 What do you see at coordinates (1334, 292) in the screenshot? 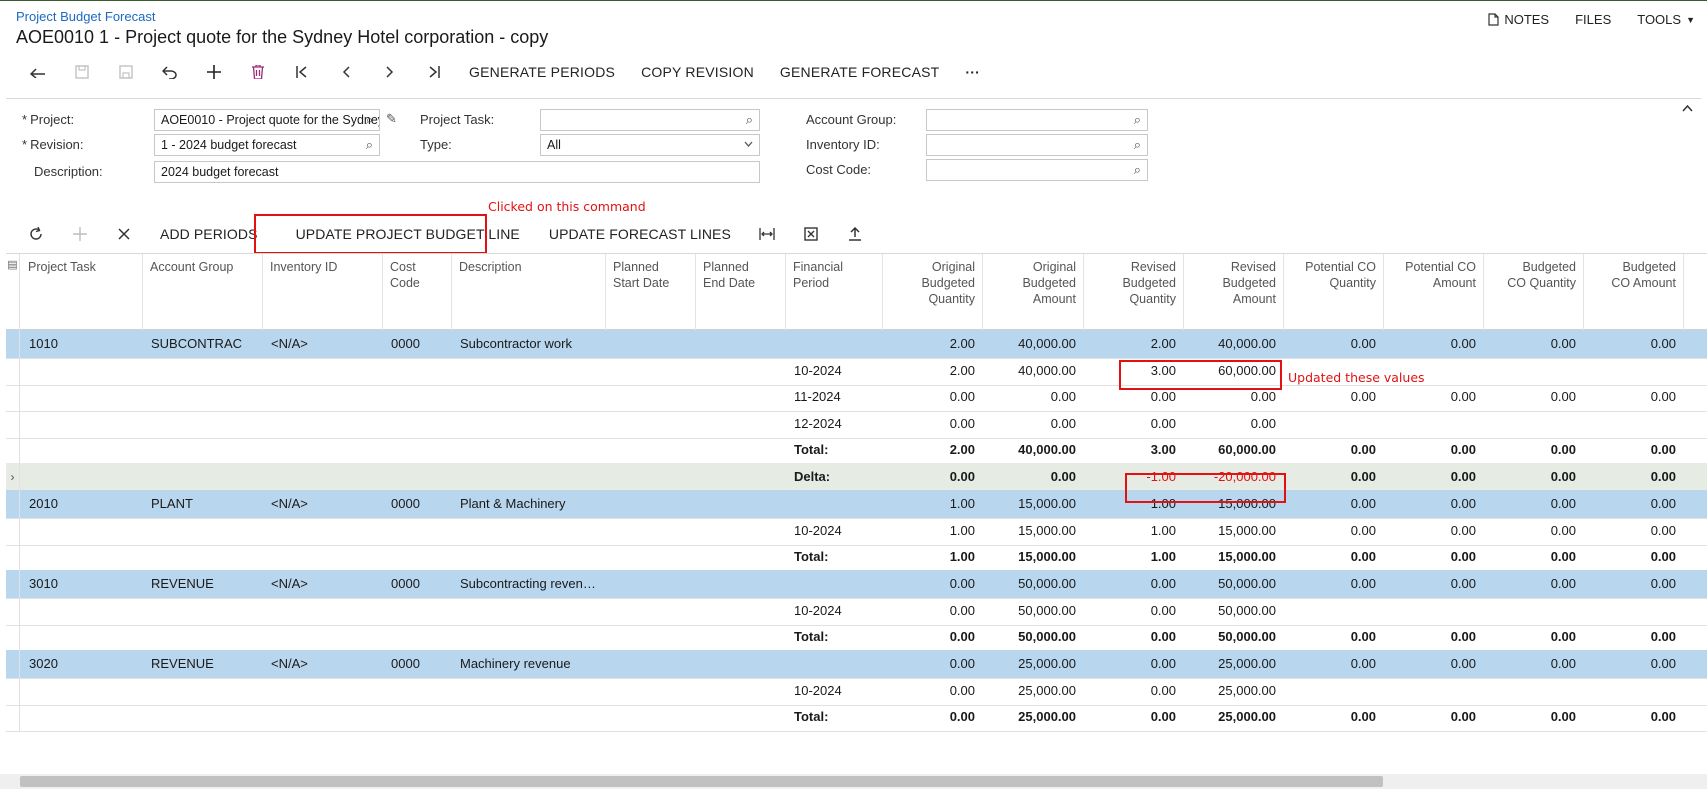
I see `column-header-potential-co-quantity: Potential CO Quantity` at bounding box center [1334, 292].